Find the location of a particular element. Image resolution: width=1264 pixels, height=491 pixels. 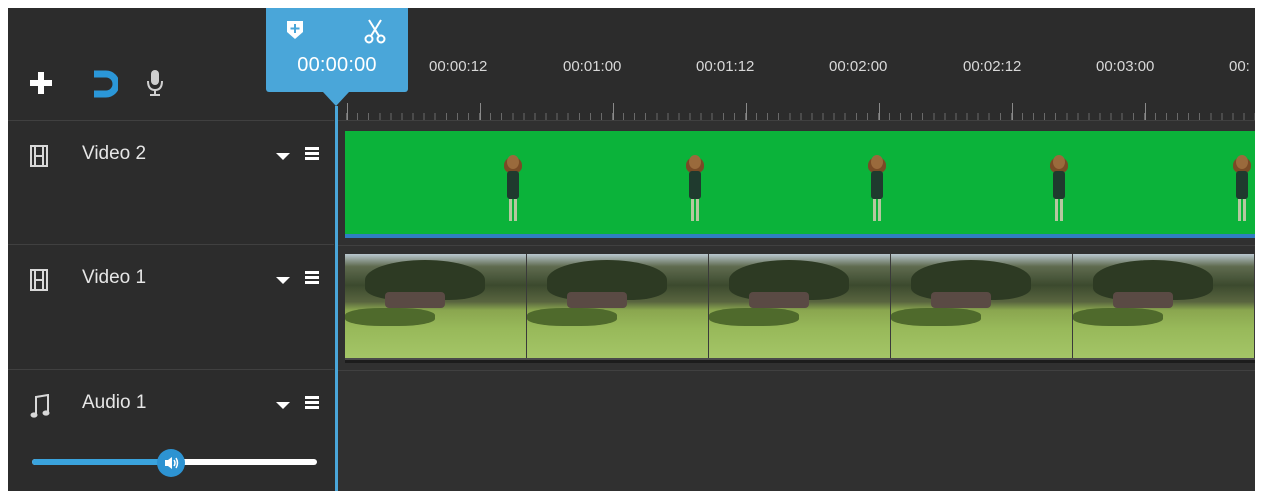

playhead-line is located at coordinates (336, 298).